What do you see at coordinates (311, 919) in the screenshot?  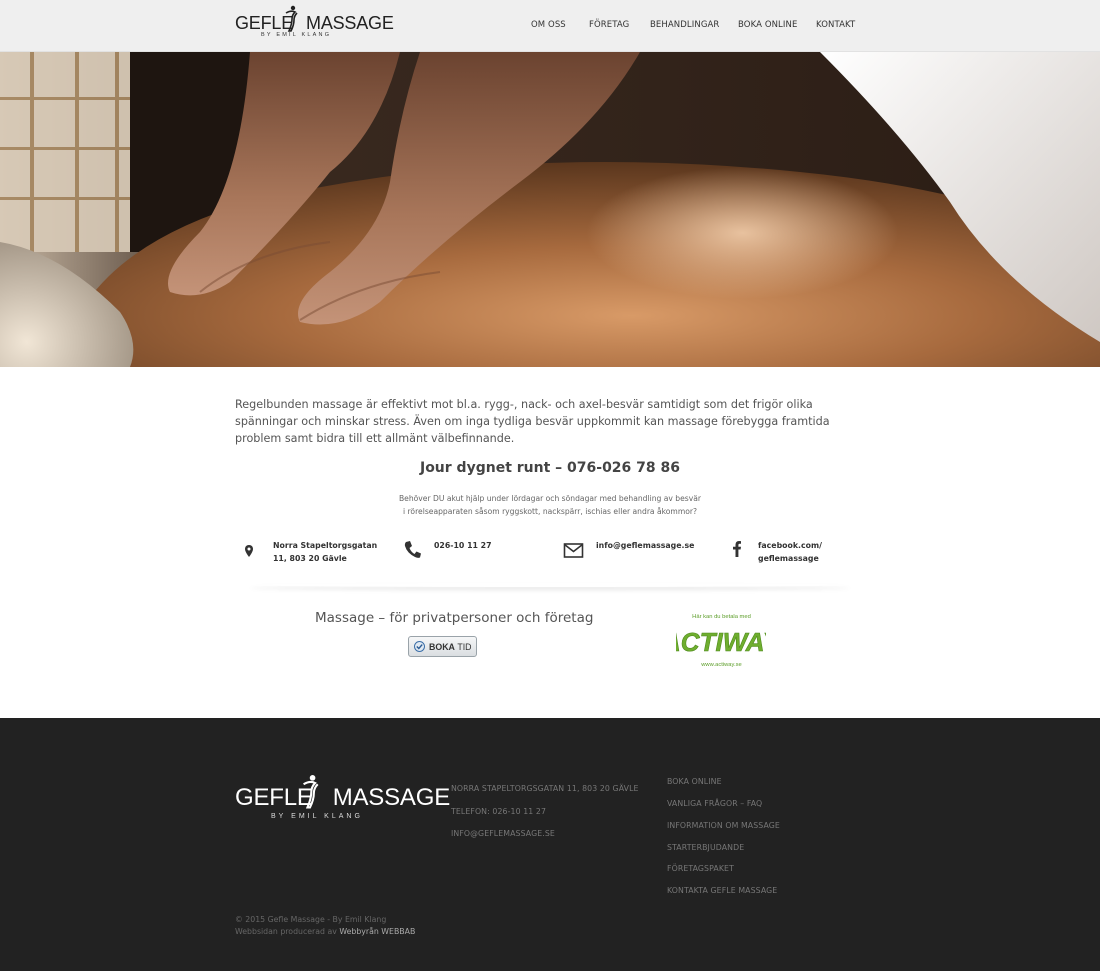 I see `copyright-text: © 2015 Gefle Massage - By Emil Klang` at bounding box center [311, 919].